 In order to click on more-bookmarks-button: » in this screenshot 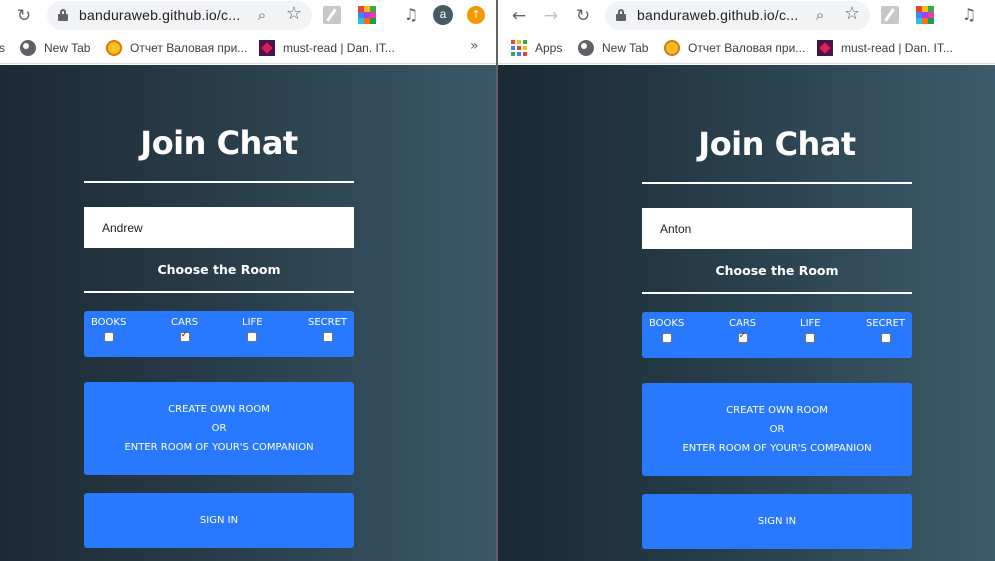, I will do `click(474, 46)`.